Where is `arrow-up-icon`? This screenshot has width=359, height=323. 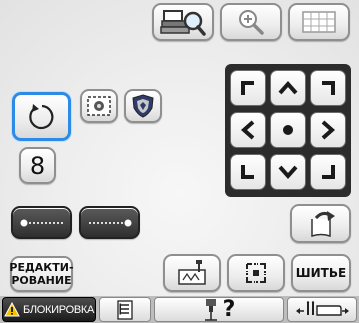 arrow-up-icon is located at coordinates (288, 87).